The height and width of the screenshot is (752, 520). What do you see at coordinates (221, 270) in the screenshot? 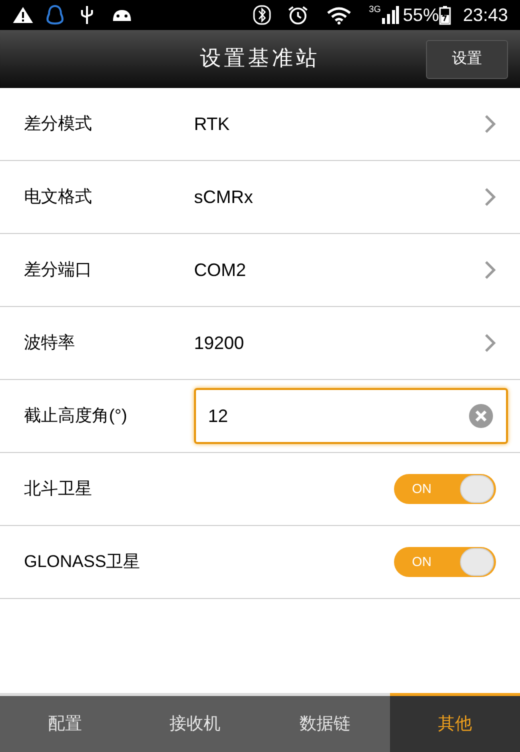
I see `setting-value: COM2` at bounding box center [221, 270].